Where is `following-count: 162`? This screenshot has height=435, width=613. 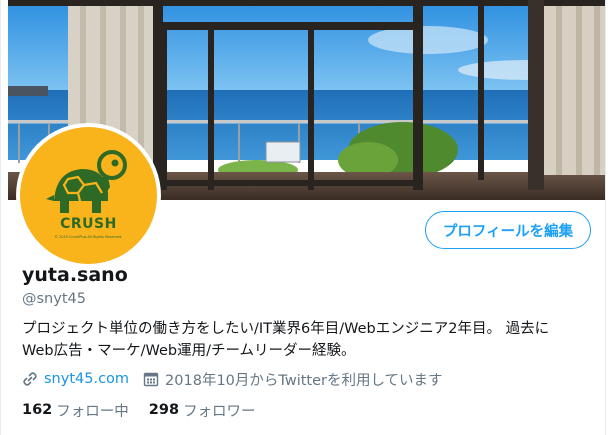
following-count: 162 is located at coordinates (37, 410).